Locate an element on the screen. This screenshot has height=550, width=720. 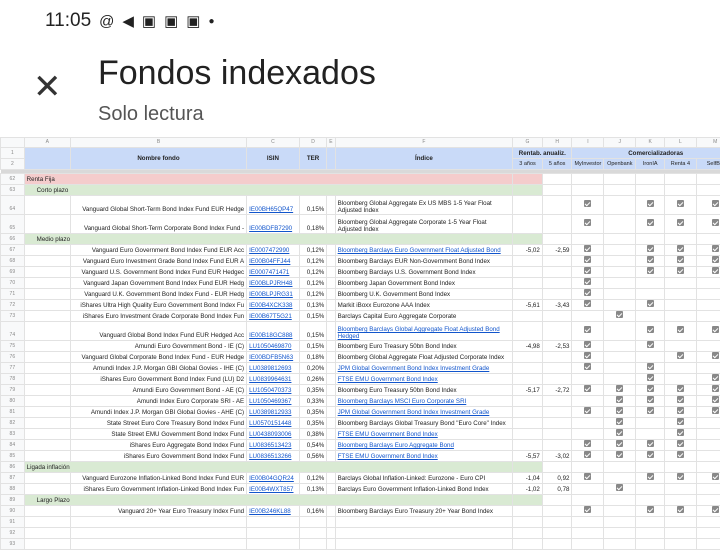
ter-cell: 0,13% is located at coordinates (313, 305).